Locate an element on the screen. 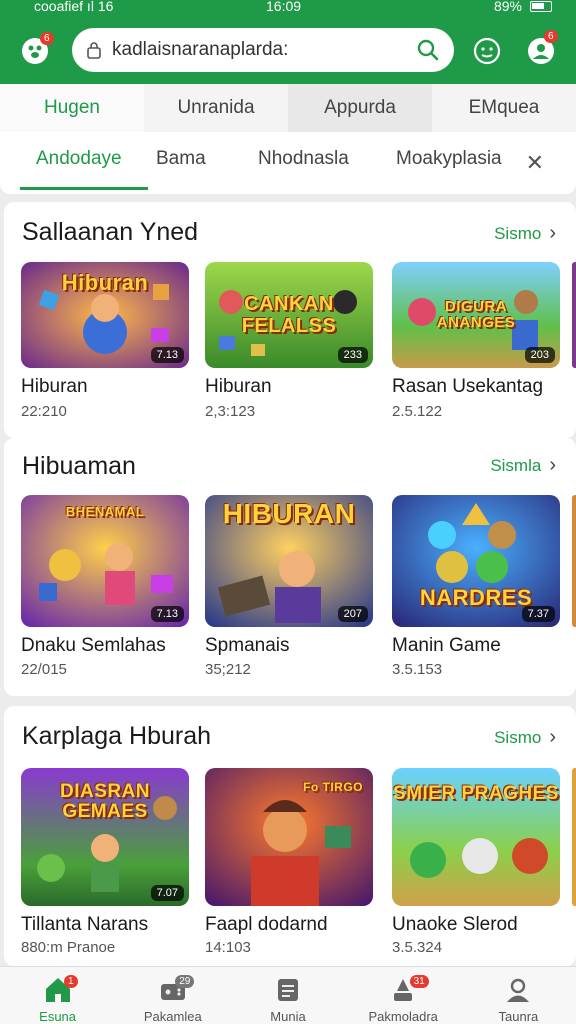 This screenshot has width=576, height=1024. game-card: Fo TIRGO Faapl dodarnd 14:103 is located at coordinates (291, 862).